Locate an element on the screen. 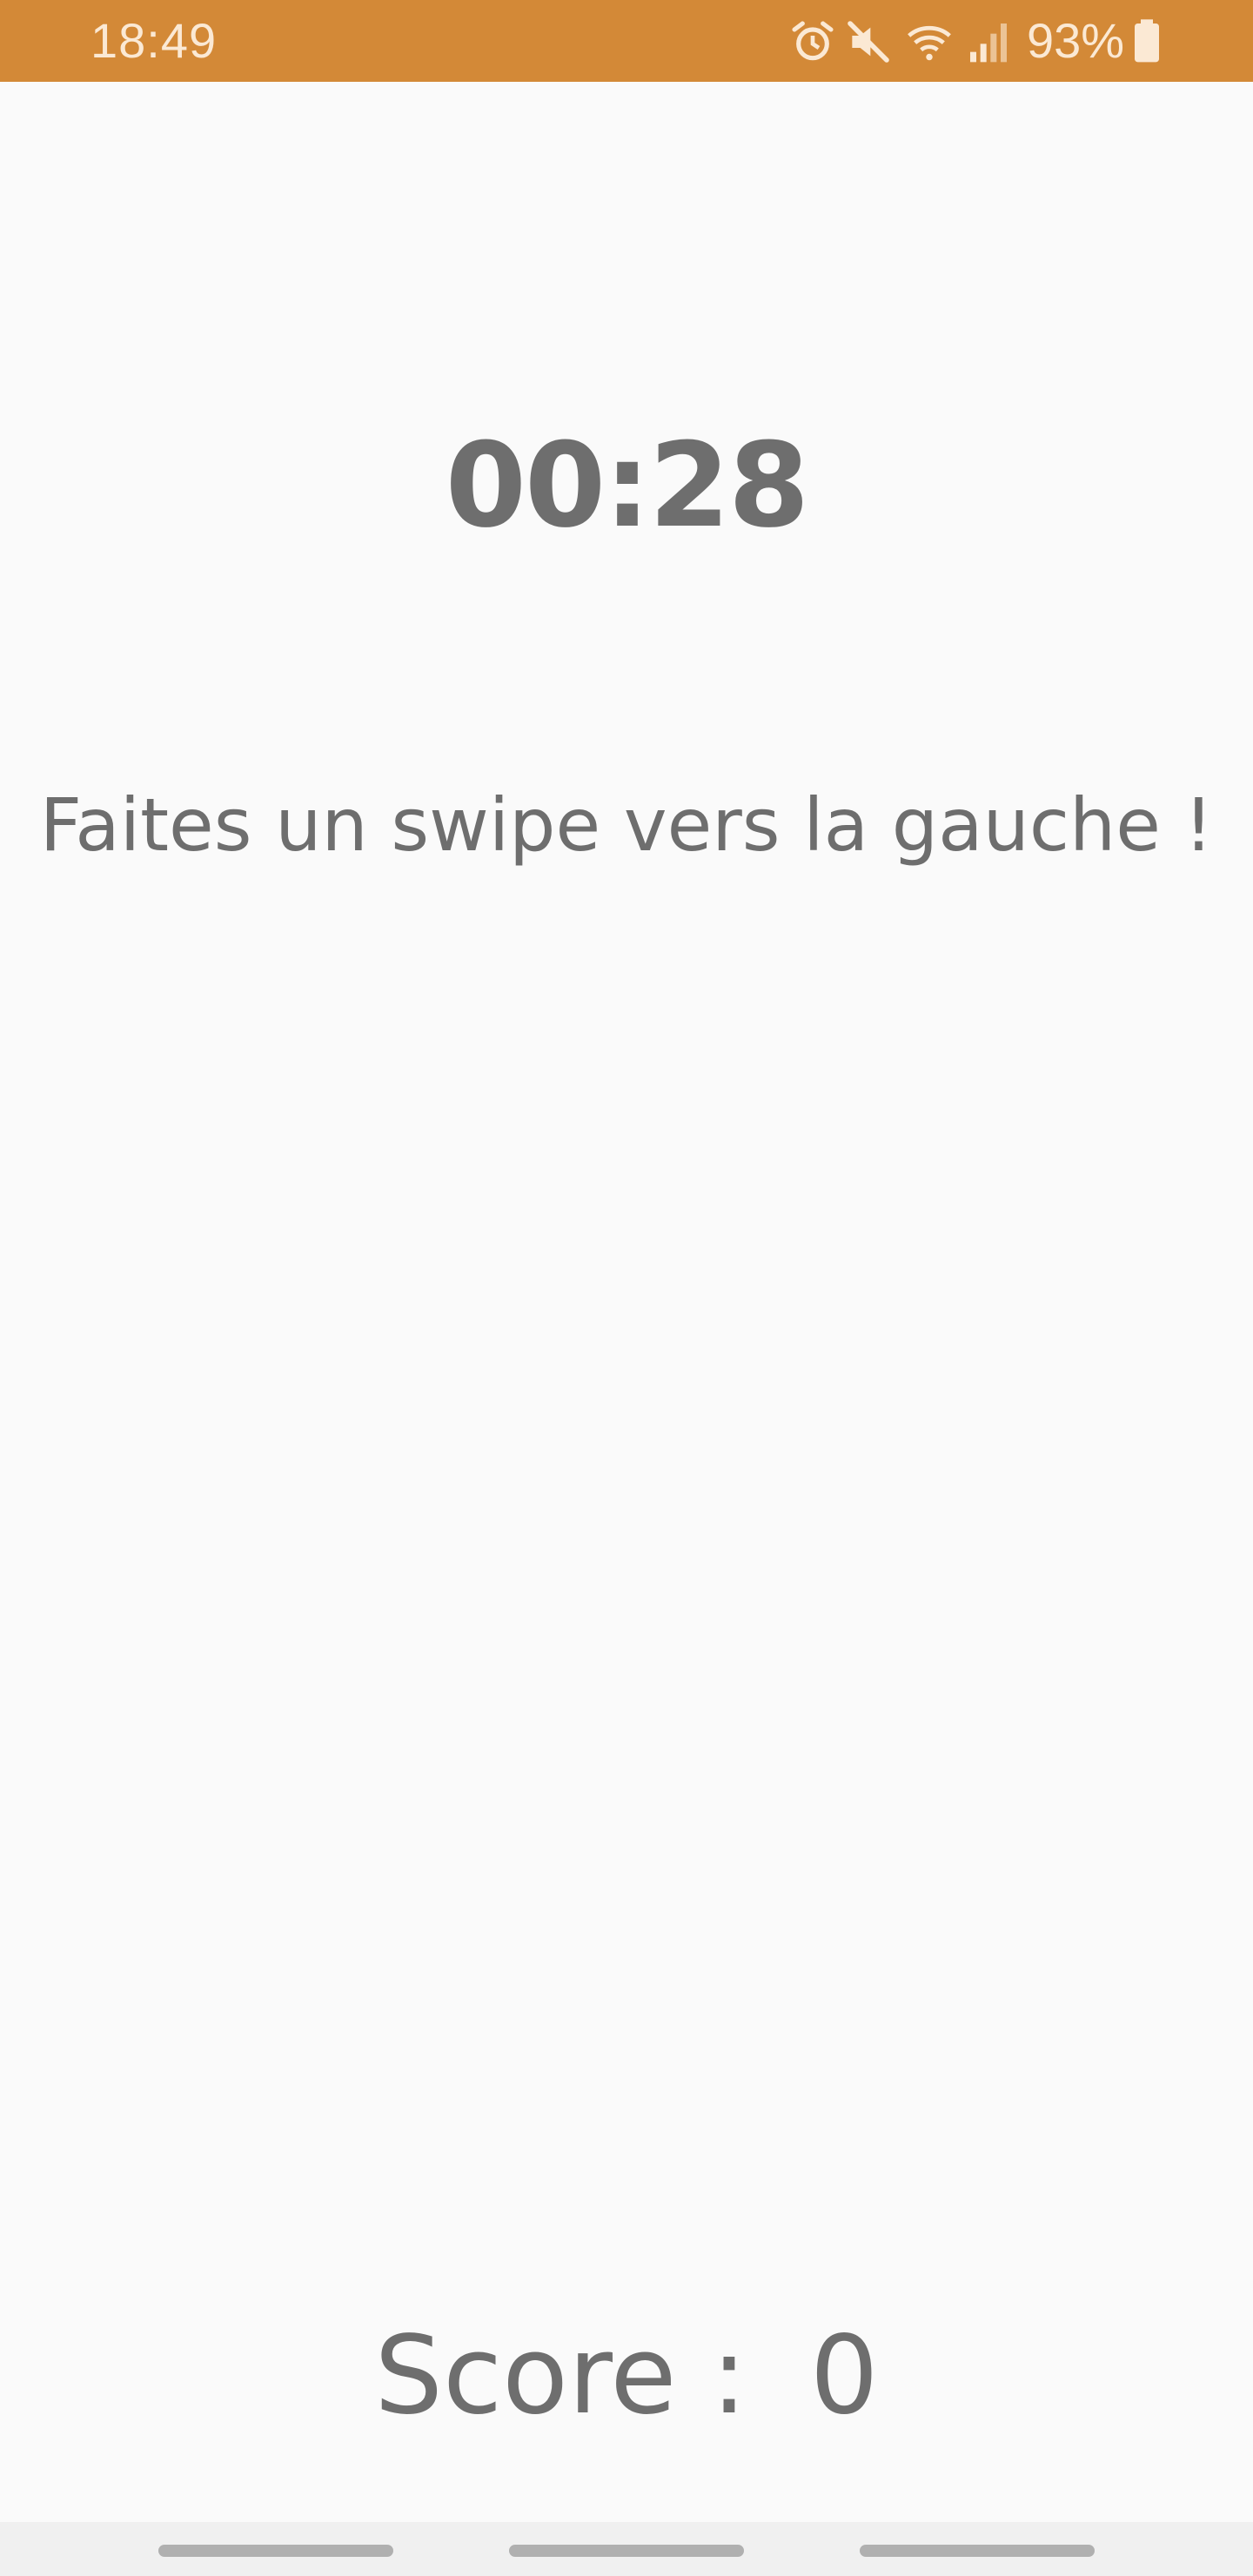  score-display: Score : 0 is located at coordinates (626, 2375).